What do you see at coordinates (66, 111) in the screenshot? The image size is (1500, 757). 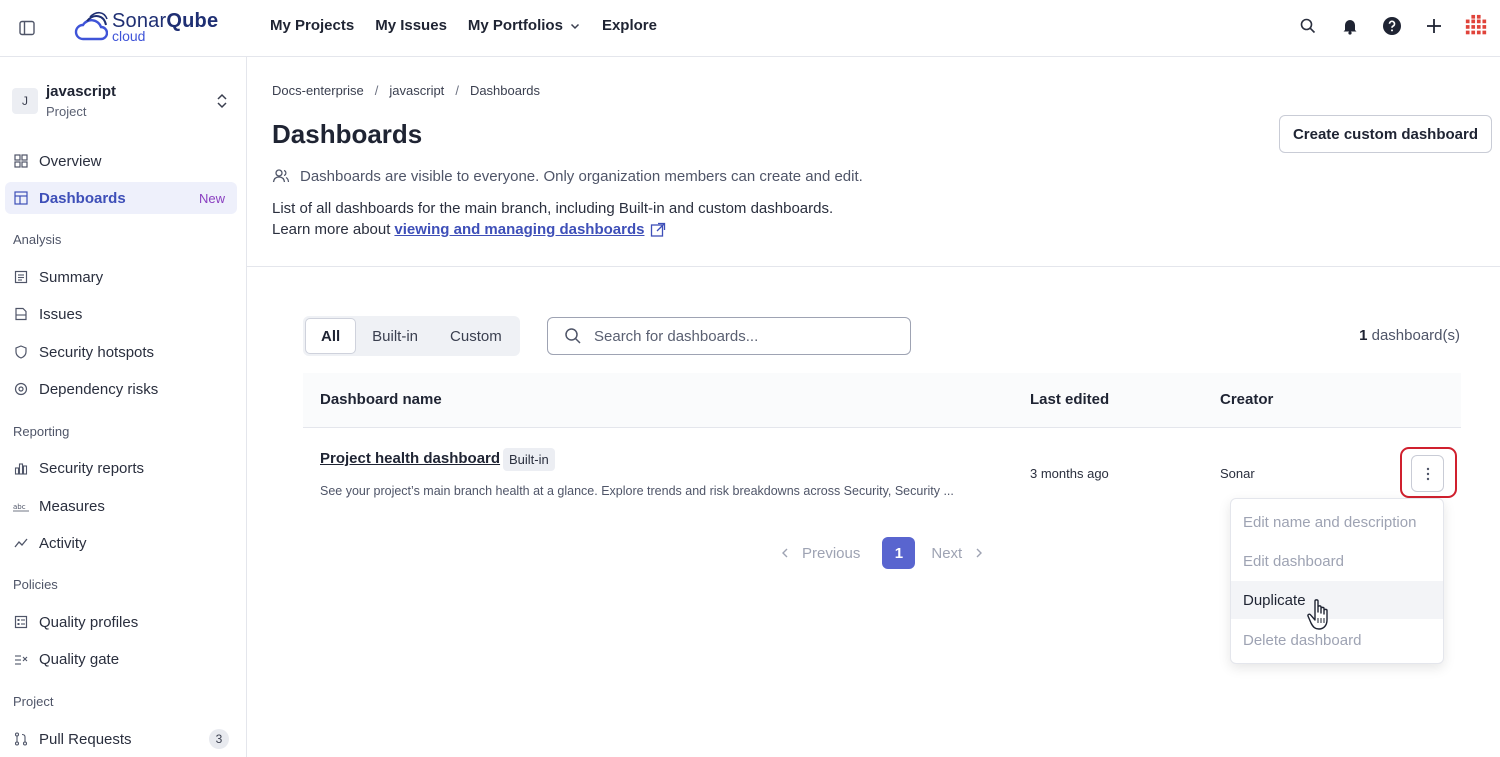 I see `project-type: Project` at bounding box center [66, 111].